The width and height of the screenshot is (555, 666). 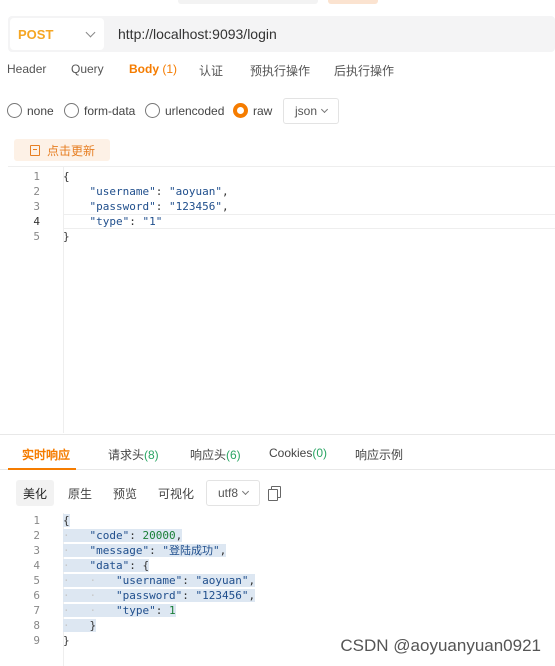 I want to click on tab-cookies: Cookies(0), so click(x=298, y=453).